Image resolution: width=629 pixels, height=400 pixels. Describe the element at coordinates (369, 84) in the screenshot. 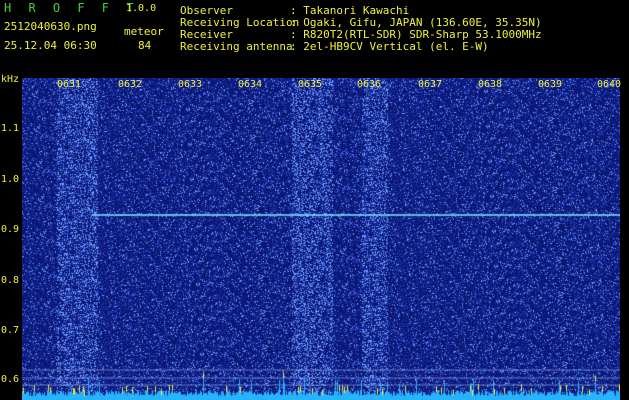

I see `x-tick-0636: 0636` at that location.